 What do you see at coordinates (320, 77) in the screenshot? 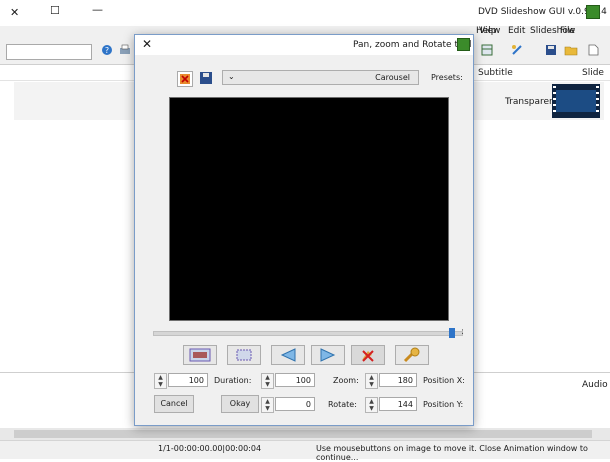
I see `preset-select: ⌄ Carousel` at bounding box center [320, 77].